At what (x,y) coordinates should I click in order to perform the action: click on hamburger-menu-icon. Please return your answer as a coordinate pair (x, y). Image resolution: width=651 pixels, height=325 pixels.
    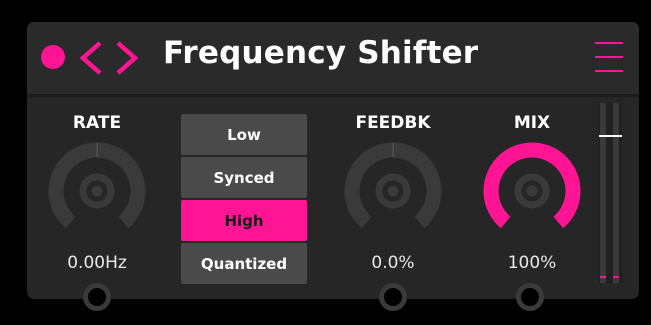
    Looking at the image, I should click on (610, 57).